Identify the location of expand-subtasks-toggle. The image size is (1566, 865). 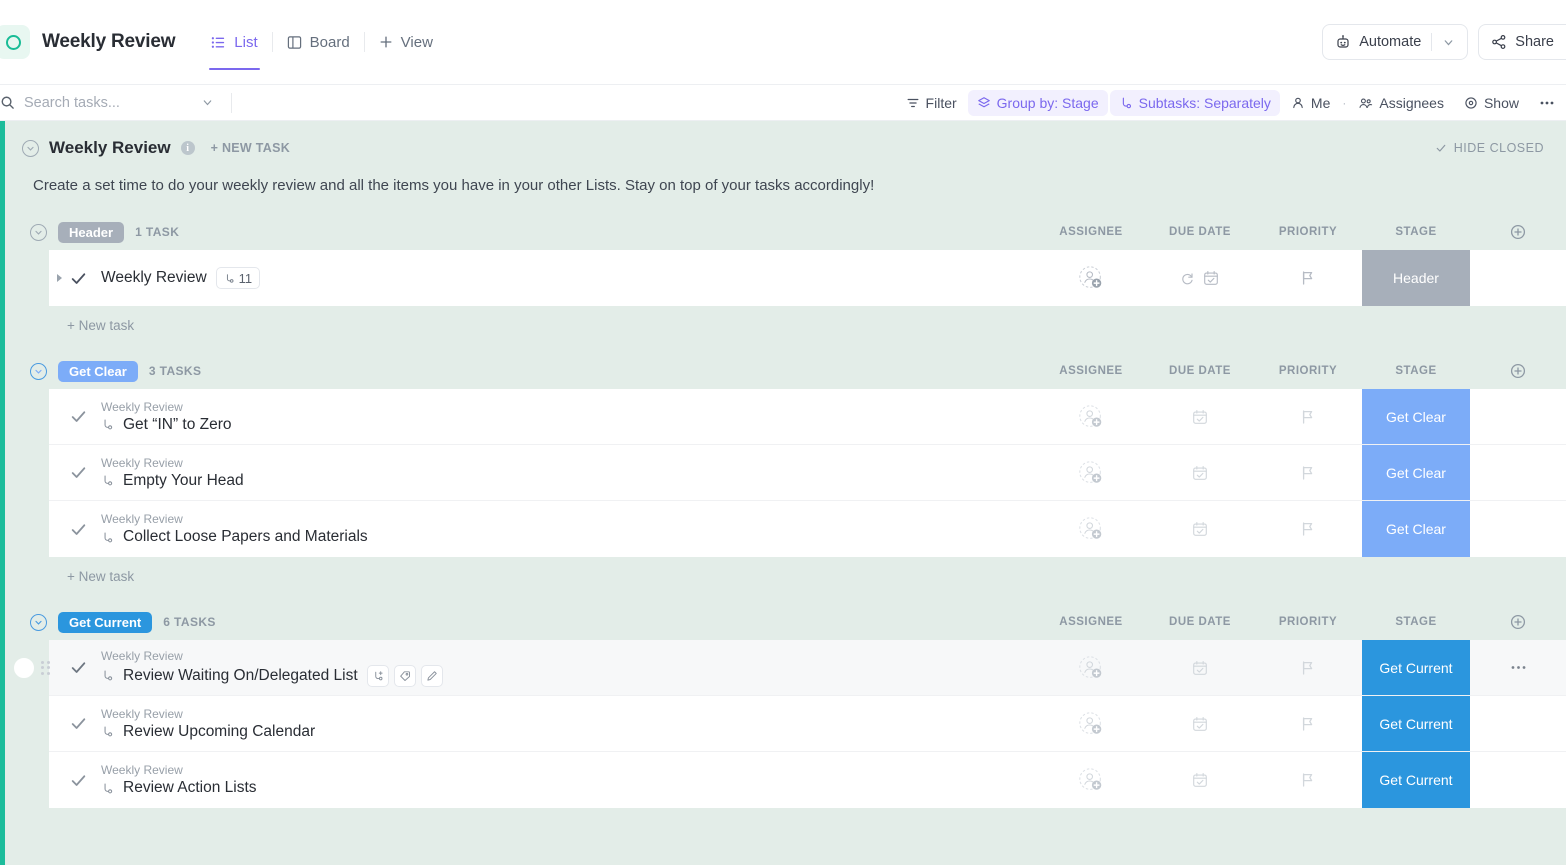
(59, 278).